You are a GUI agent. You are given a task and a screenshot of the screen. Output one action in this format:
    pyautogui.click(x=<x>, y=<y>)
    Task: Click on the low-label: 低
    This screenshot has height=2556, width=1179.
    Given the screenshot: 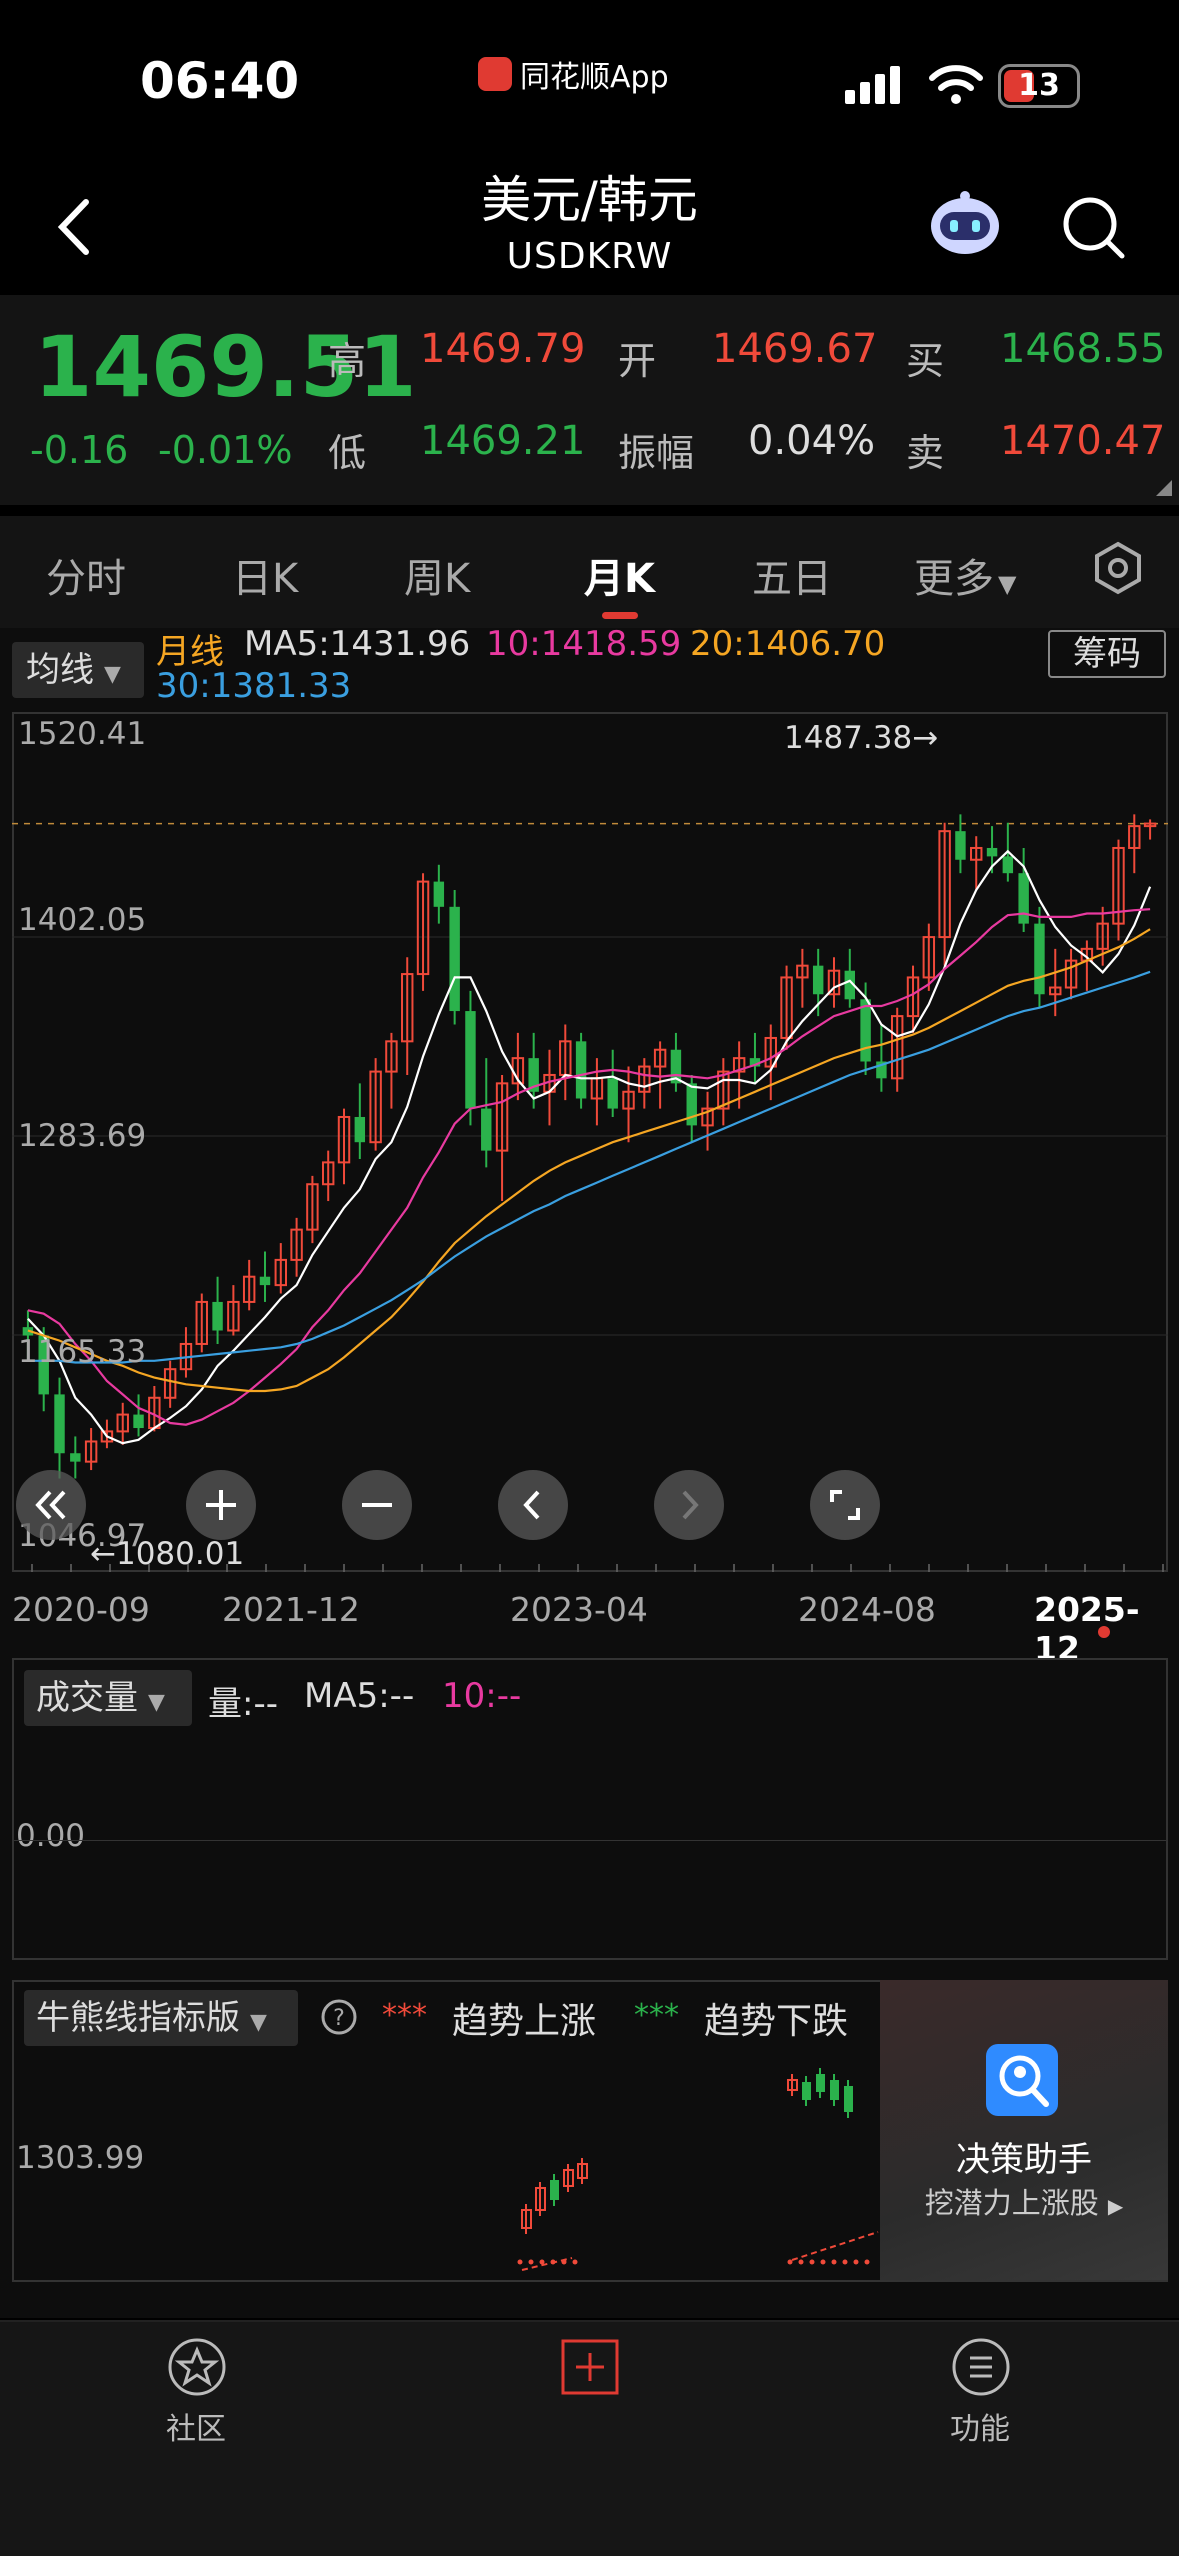 What is the action you would take?
    pyautogui.click(x=347, y=453)
    